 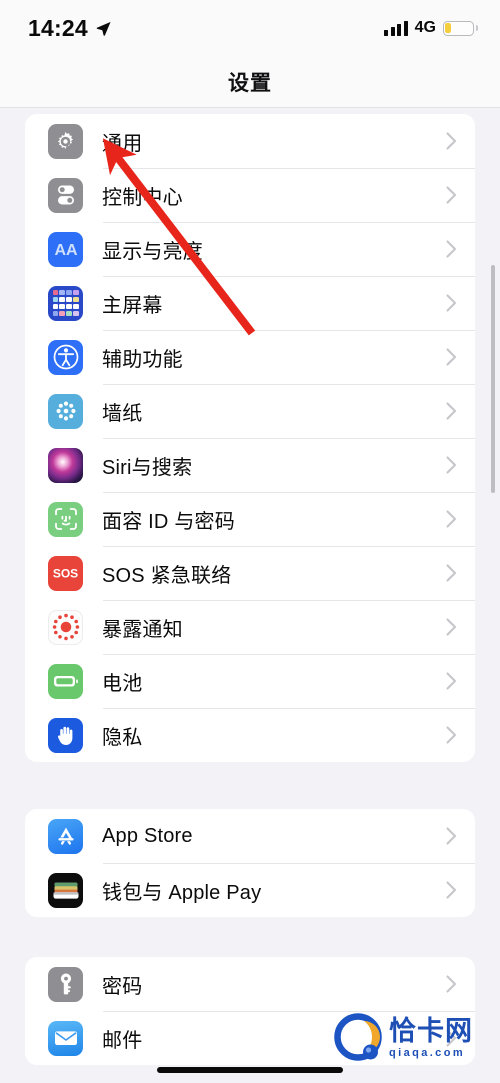 I want to click on face-id-icon, so click(x=65, y=519).